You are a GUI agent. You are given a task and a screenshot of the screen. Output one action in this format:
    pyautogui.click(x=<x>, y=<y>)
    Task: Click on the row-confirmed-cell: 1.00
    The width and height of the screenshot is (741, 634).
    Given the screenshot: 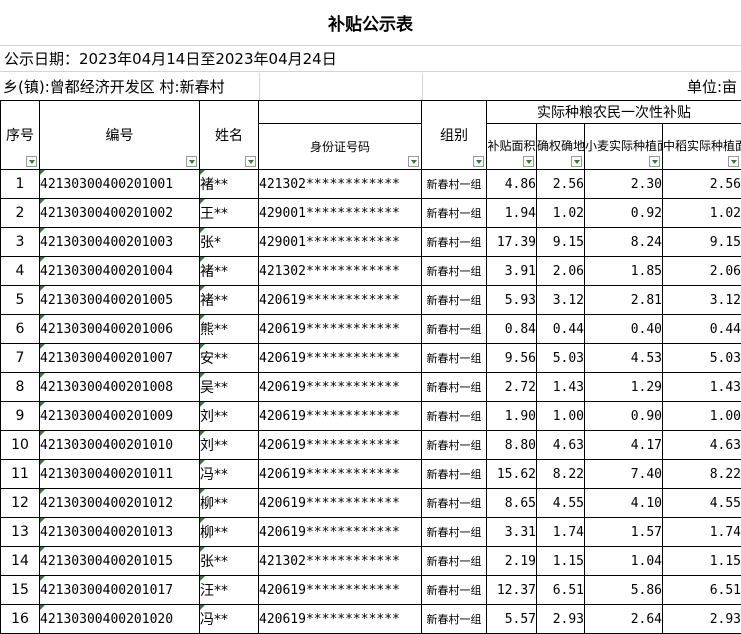 What is the action you would take?
    pyautogui.click(x=561, y=416)
    